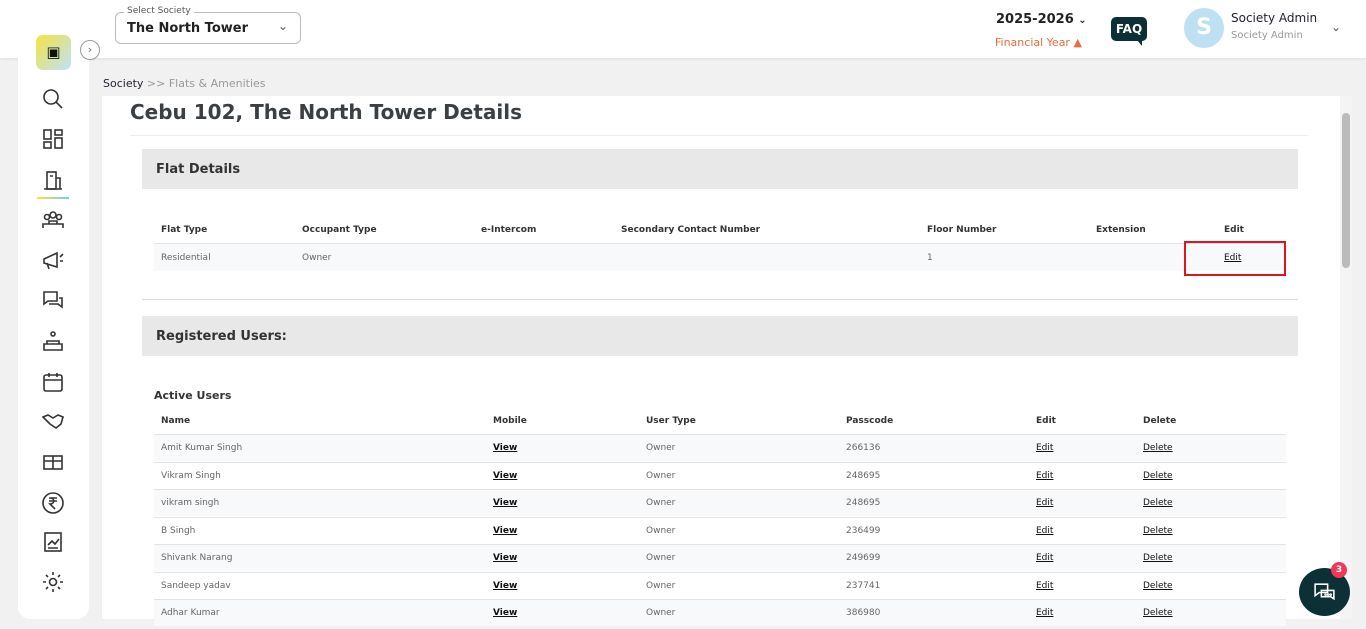 The image size is (1366, 629). What do you see at coordinates (53, 342) in the screenshot?
I see `facility-icon` at bounding box center [53, 342].